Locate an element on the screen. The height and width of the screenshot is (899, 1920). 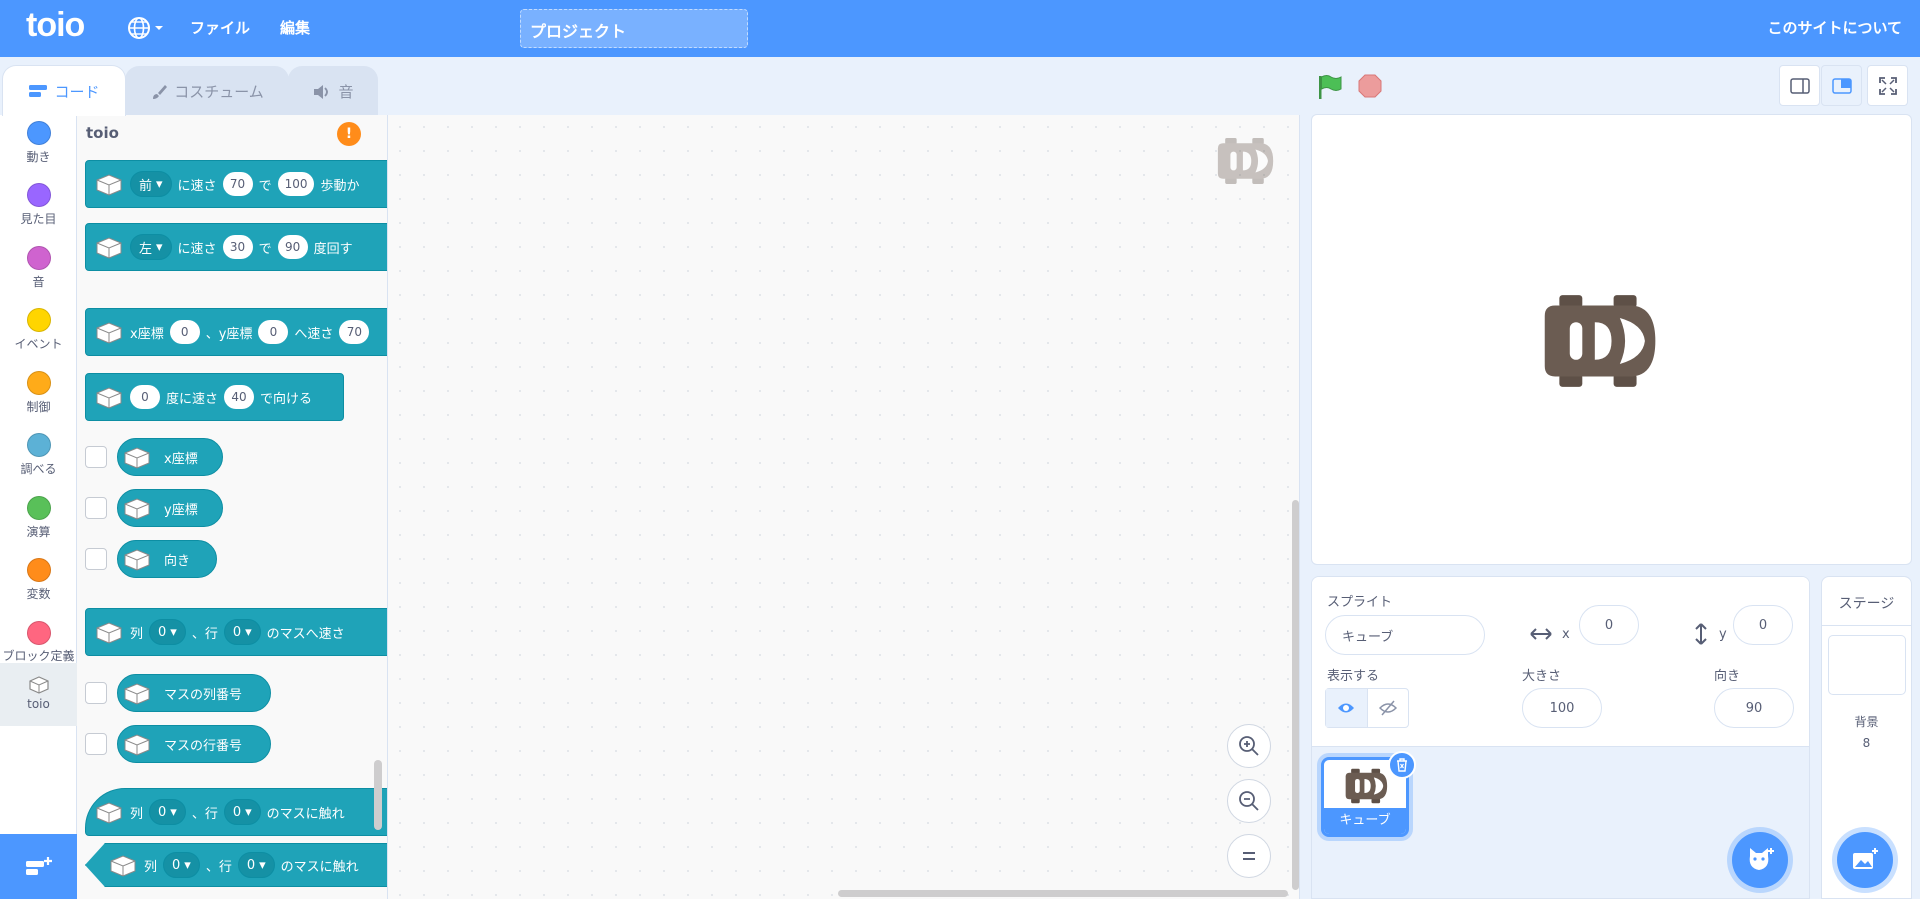
row-number-reporter: マスの行番号 is located at coordinates (194, 744).